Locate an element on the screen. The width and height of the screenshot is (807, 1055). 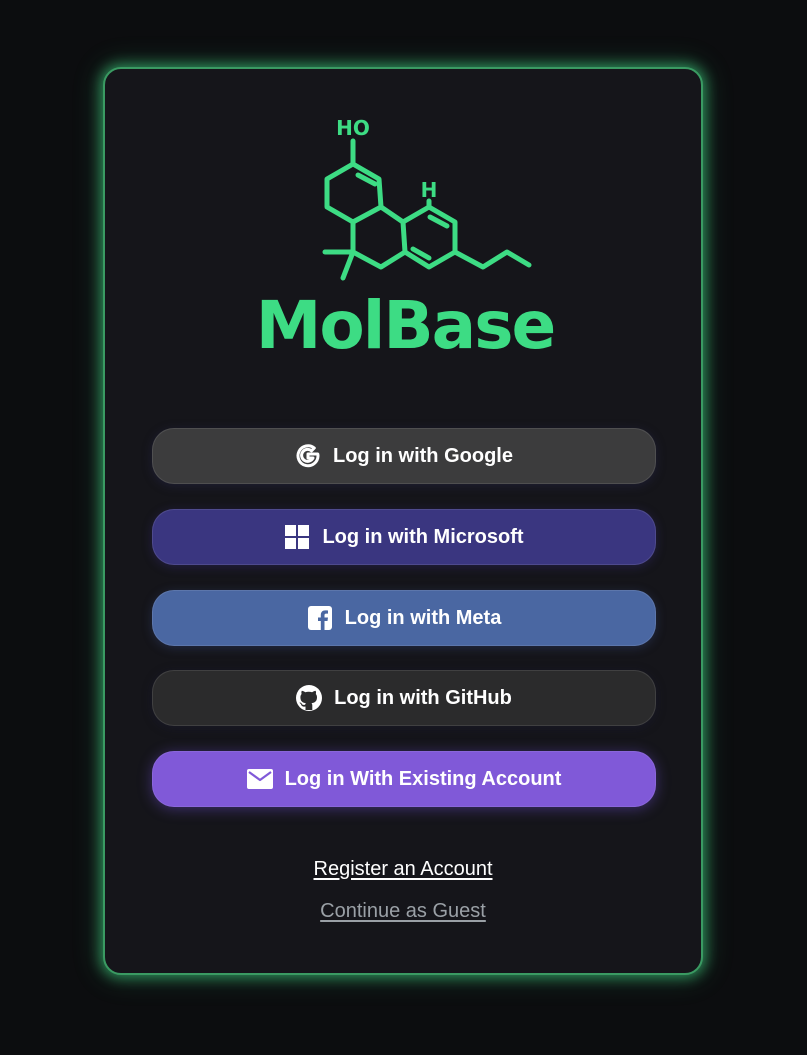
molbase-logo: HO H MolBase is located at coordinates (406, 237).